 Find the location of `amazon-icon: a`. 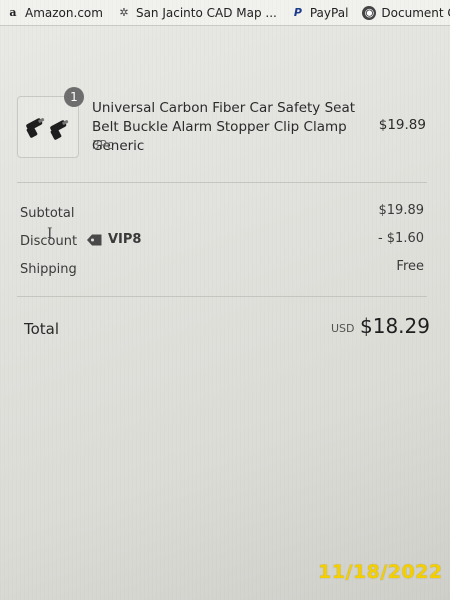

amazon-icon: a is located at coordinates (13, 12).